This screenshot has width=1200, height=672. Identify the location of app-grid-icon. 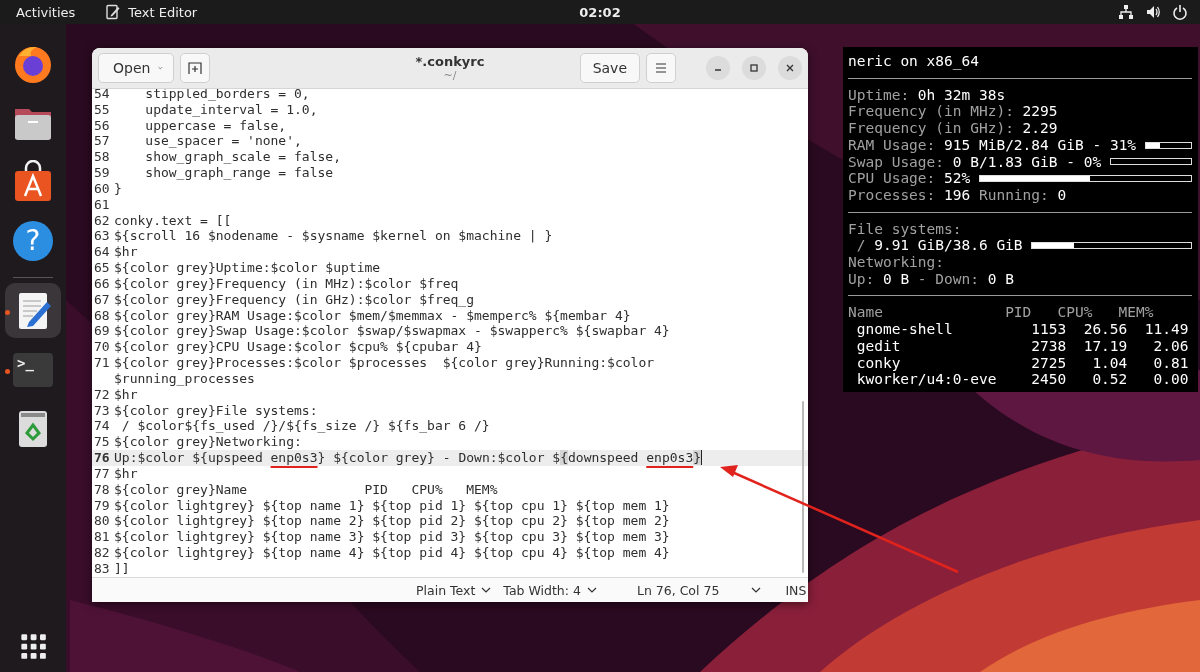
(33, 646).